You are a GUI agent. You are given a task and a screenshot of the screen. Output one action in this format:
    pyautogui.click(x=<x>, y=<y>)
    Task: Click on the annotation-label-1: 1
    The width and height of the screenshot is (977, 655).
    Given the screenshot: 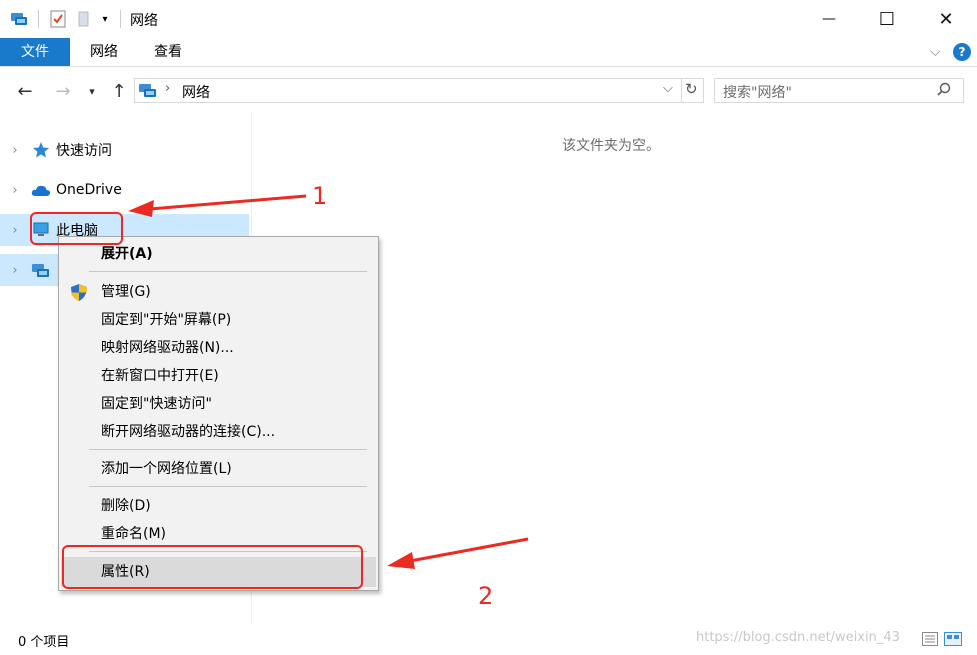 What is the action you would take?
    pyautogui.click(x=320, y=196)
    